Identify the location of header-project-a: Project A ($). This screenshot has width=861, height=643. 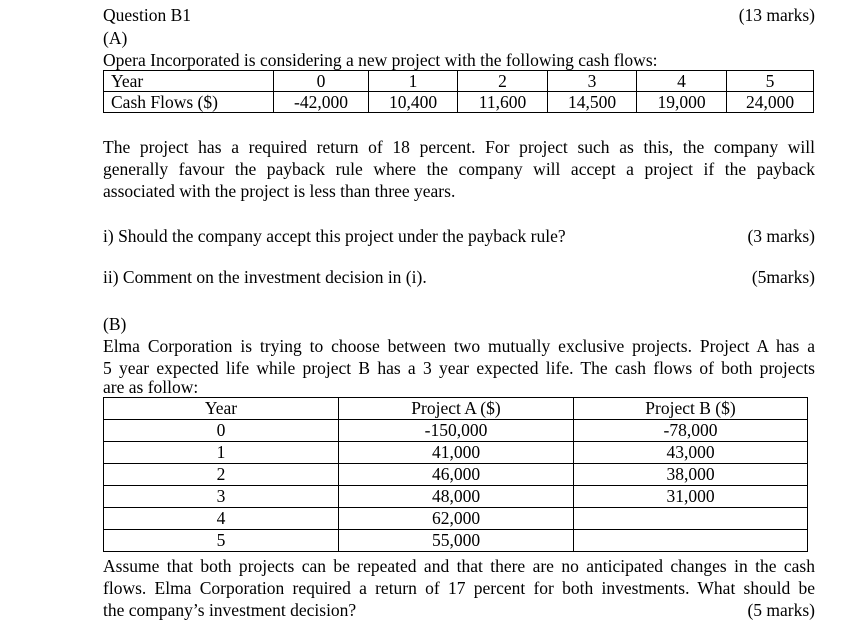
(456, 408).